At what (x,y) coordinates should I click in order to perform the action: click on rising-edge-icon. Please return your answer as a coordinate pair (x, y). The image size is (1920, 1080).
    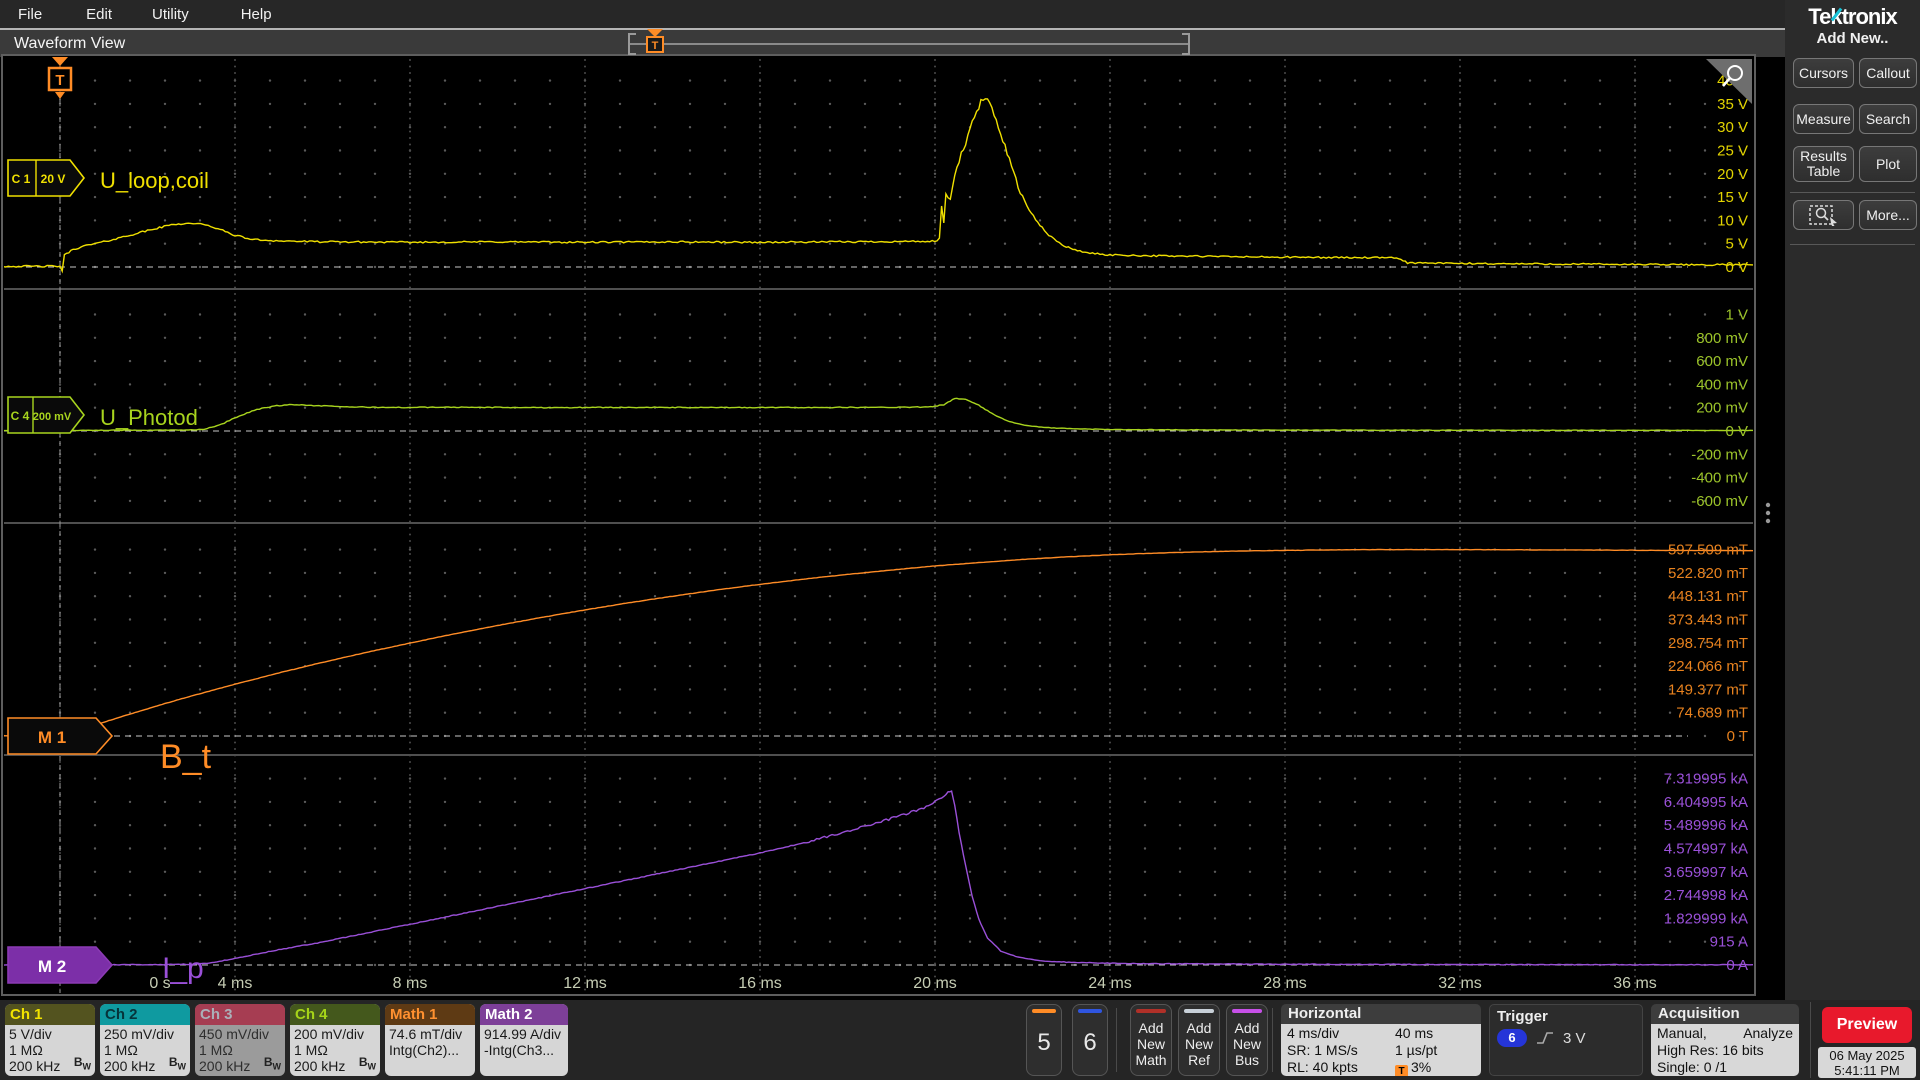
    Looking at the image, I should click on (1545, 1038).